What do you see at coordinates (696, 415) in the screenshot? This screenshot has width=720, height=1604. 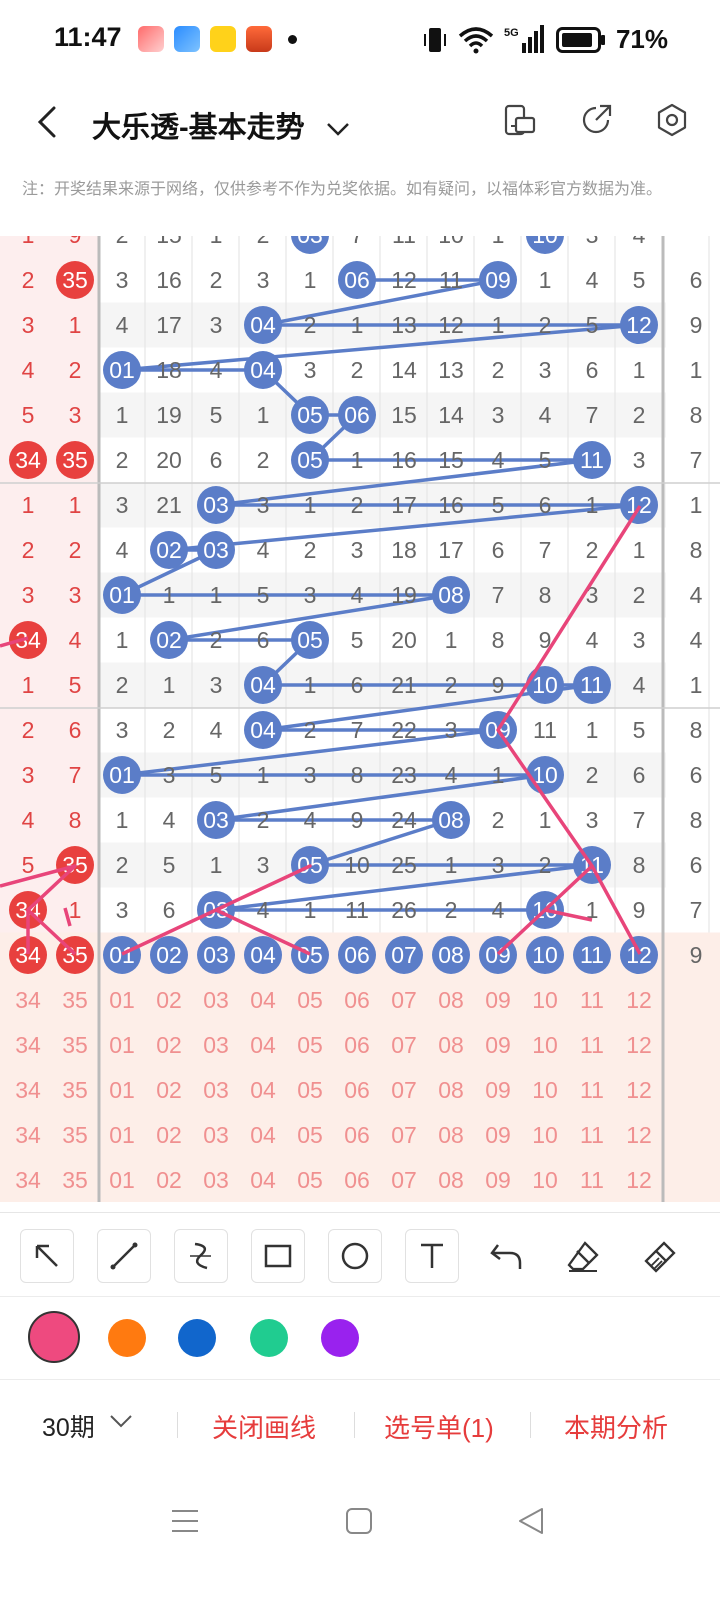 I see `cell-value: 8` at bounding box center [696, 415].